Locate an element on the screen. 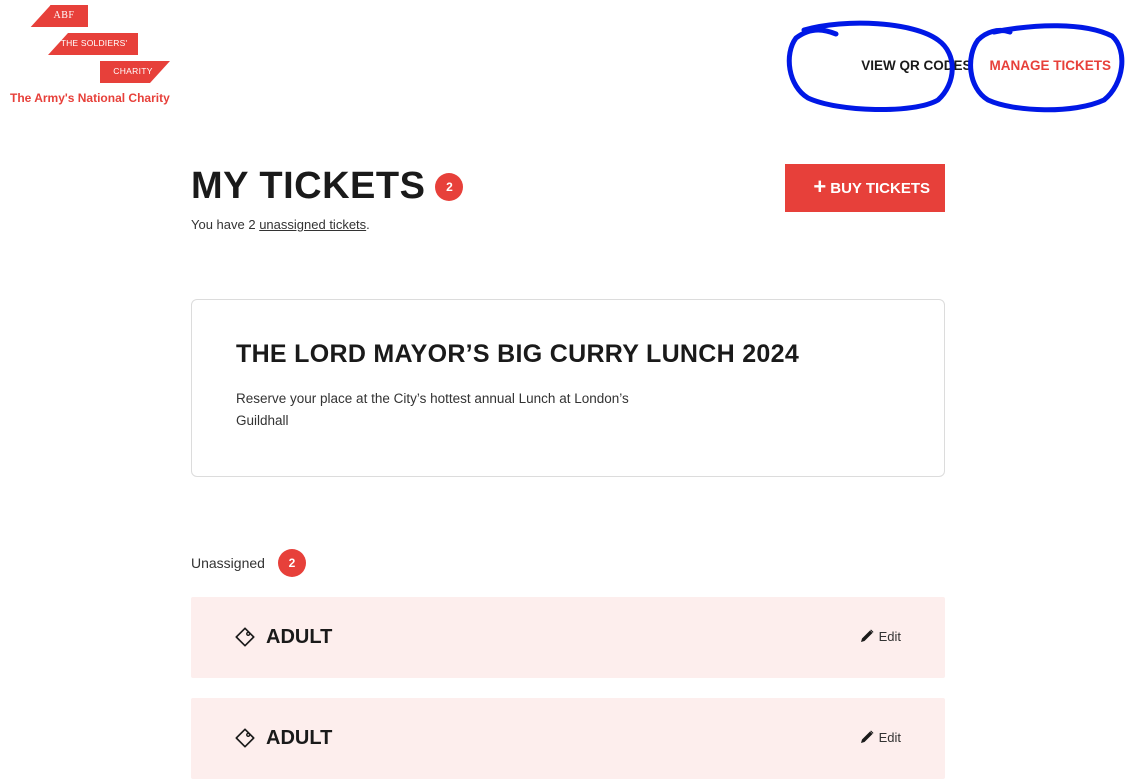  buy-tickets-button: + BUY TICKETS is located at coordinates (865, 188).